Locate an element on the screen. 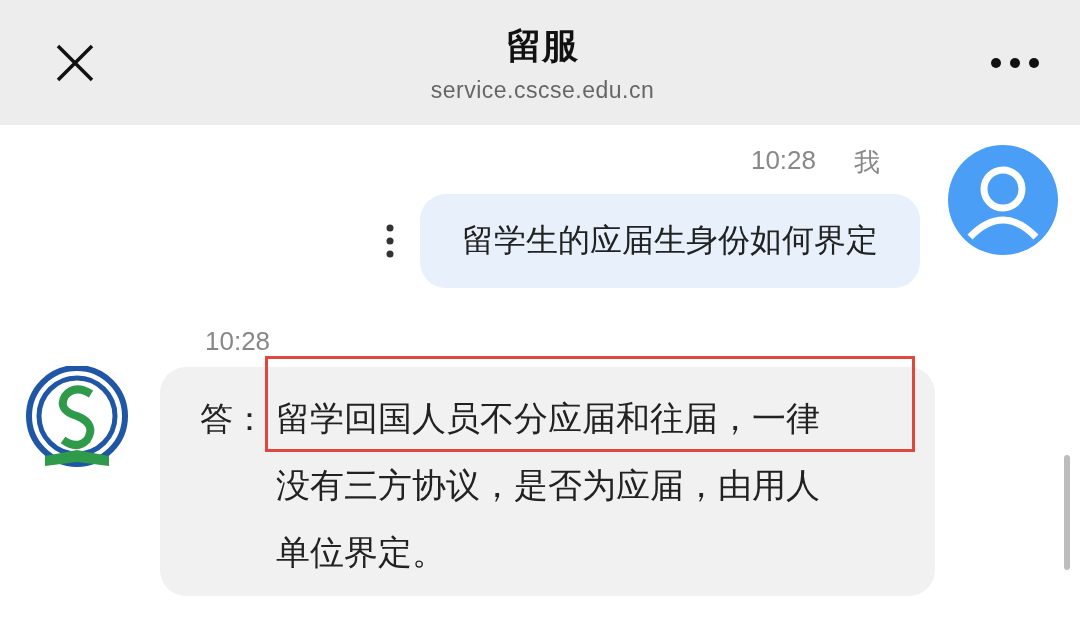  more-icon is located at coordinates (1015, 62).